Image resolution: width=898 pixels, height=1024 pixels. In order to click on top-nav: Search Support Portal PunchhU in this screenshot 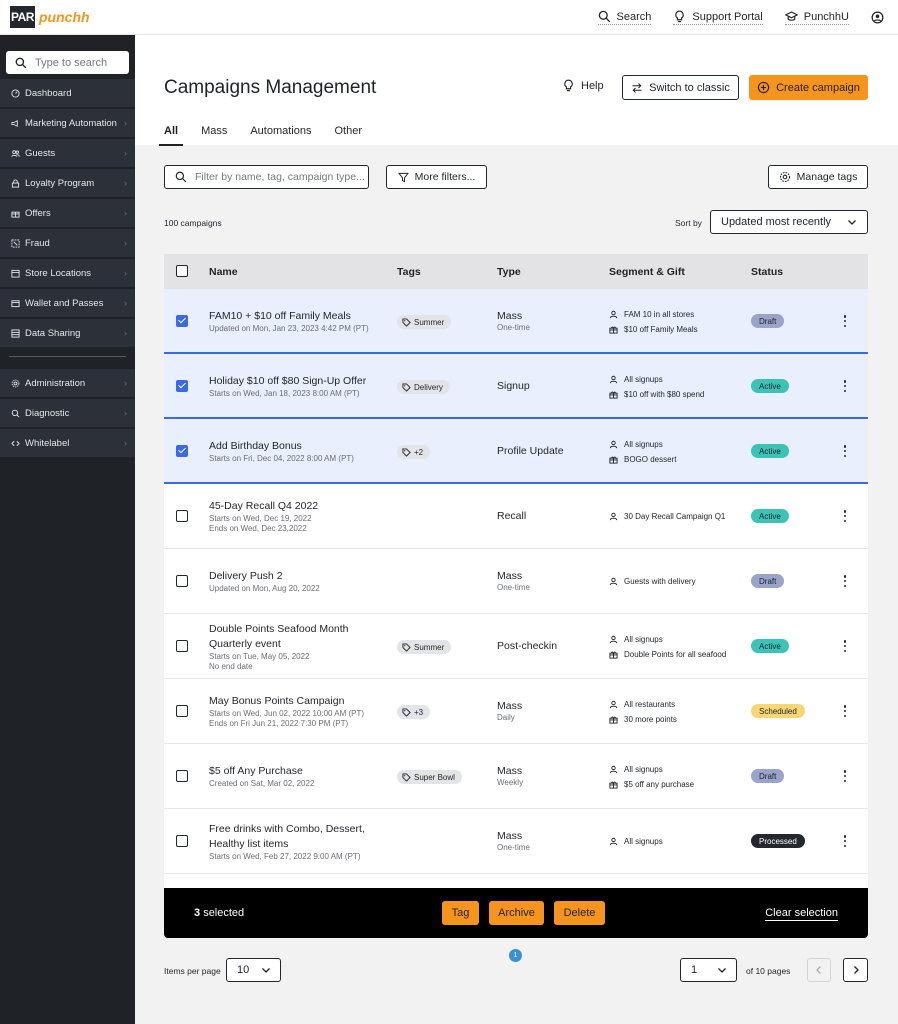, I will do `click(740, 17)`.